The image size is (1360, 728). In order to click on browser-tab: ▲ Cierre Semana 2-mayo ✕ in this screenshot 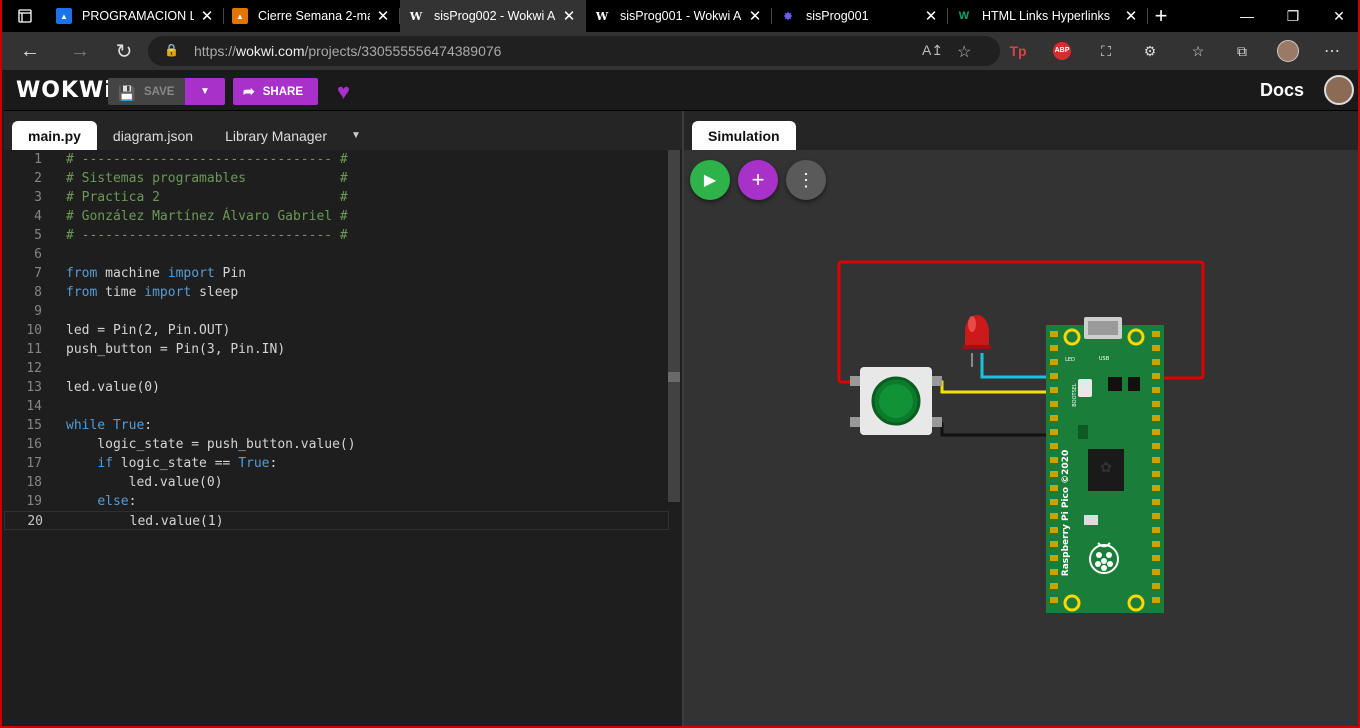, I will do `click(312, 16)`.